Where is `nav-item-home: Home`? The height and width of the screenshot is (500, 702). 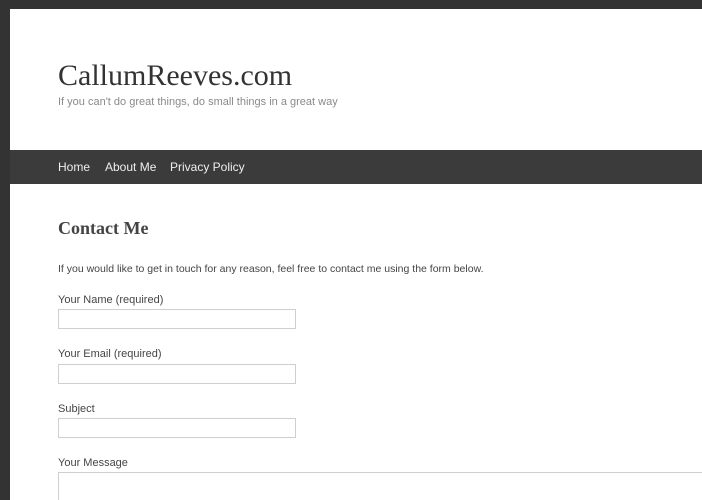 nav-item-home: Home is located at coordinates (74, 167).